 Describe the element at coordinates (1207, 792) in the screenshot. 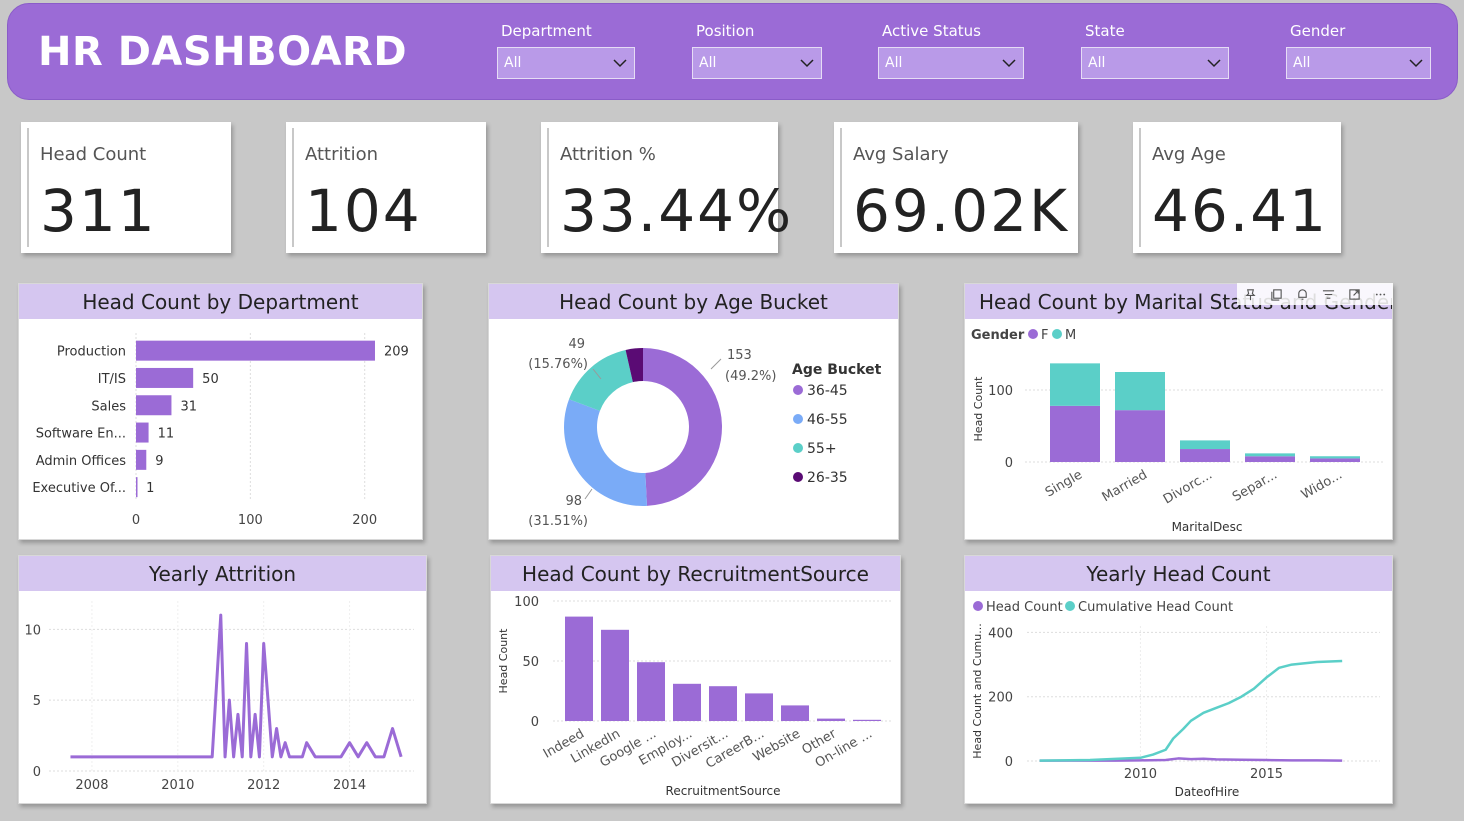

I see `x-axis-label: DateofHire` at that location.